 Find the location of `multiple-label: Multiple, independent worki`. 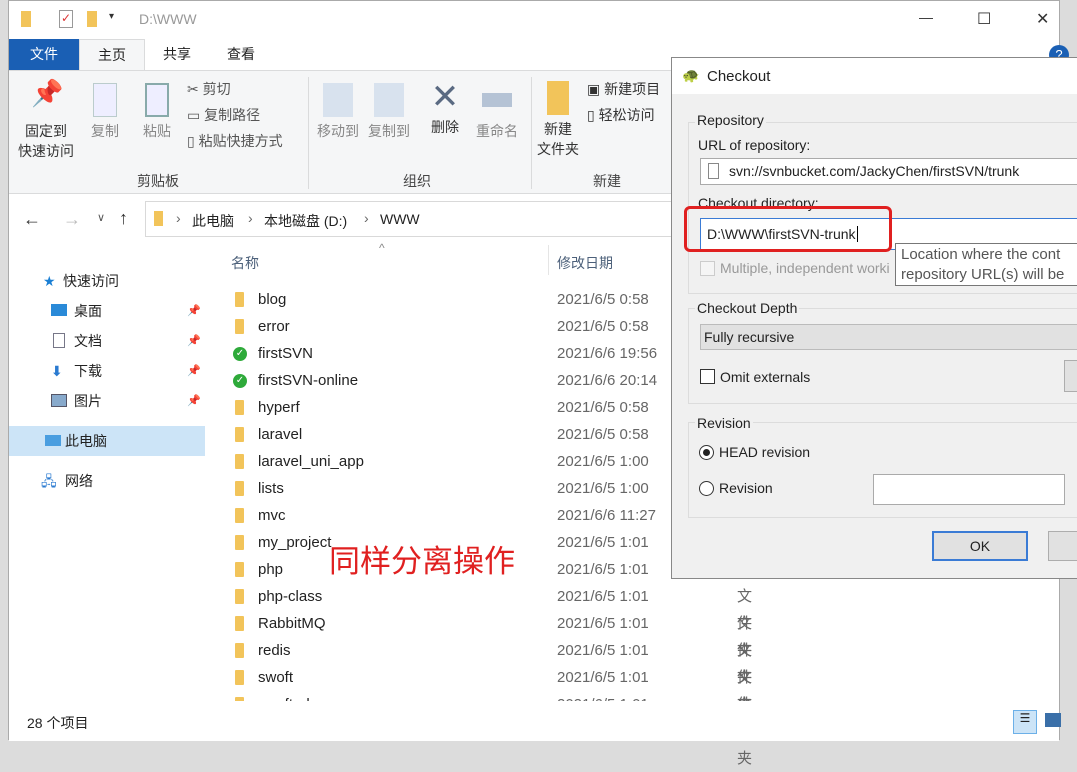

multiple-label: Multiple, independent worki is located at coordinates (805, 268).